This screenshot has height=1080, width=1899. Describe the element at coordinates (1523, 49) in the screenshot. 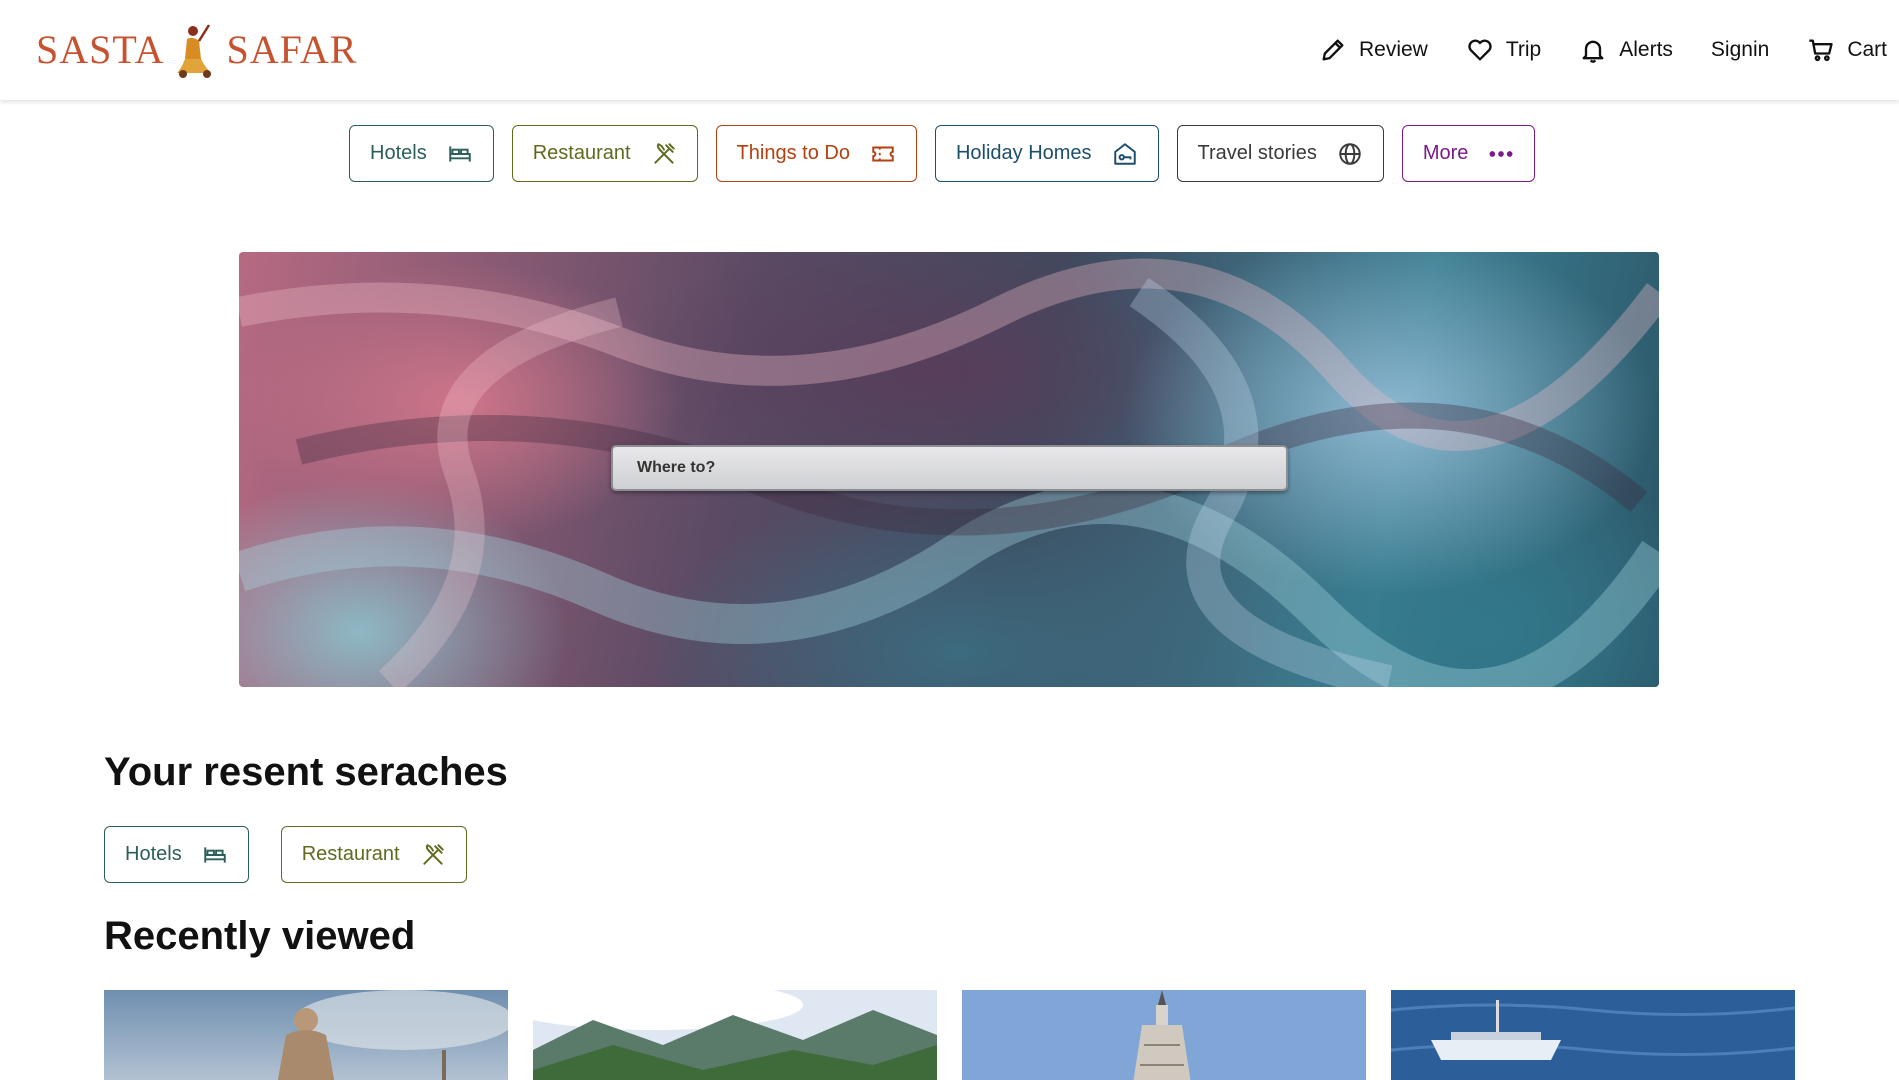

I see `nav-trip-label: Trip` at that location.